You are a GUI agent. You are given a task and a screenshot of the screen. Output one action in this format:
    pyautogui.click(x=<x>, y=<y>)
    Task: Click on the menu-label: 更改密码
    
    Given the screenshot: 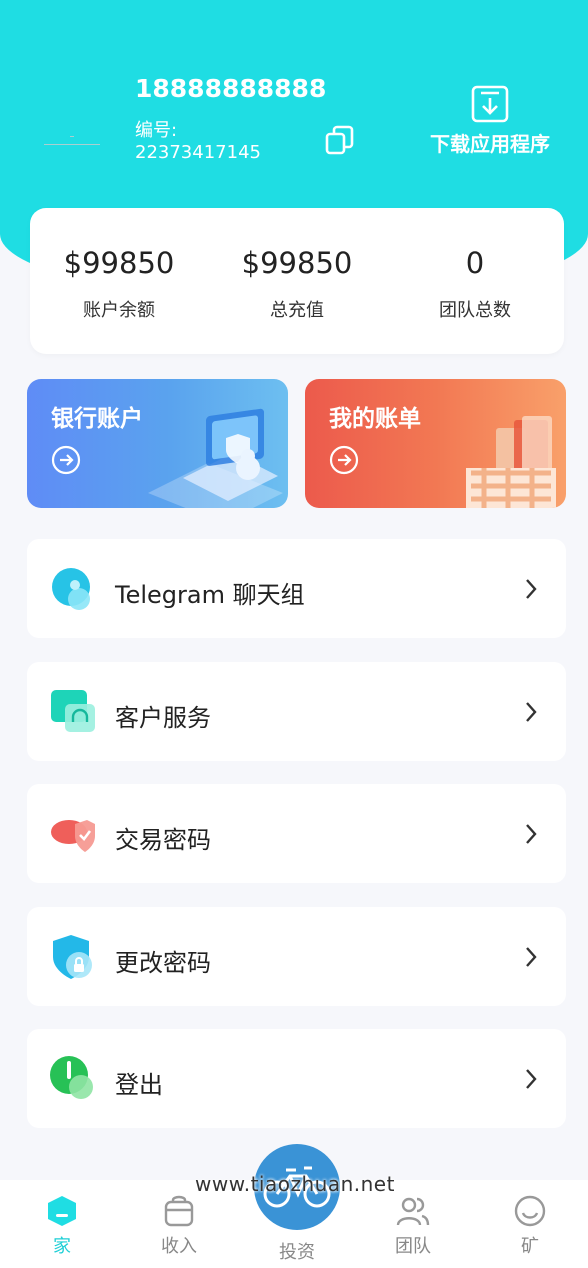 What is the action you would take?
    pyautogui.click(x=163, y=963)
    